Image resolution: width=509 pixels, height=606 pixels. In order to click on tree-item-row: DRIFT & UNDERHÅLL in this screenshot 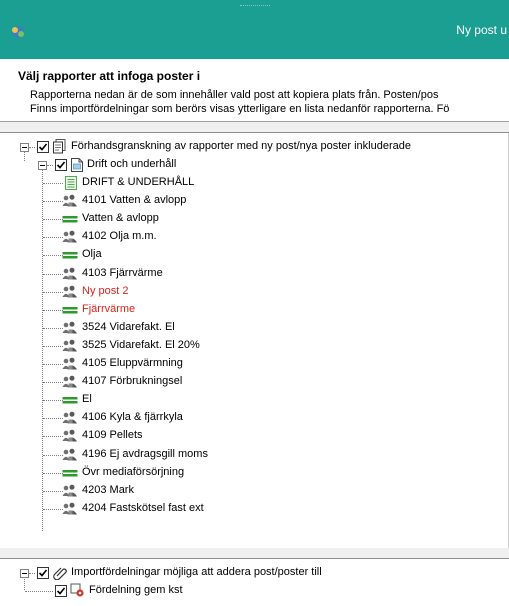, I will do `click(254, 183)`.